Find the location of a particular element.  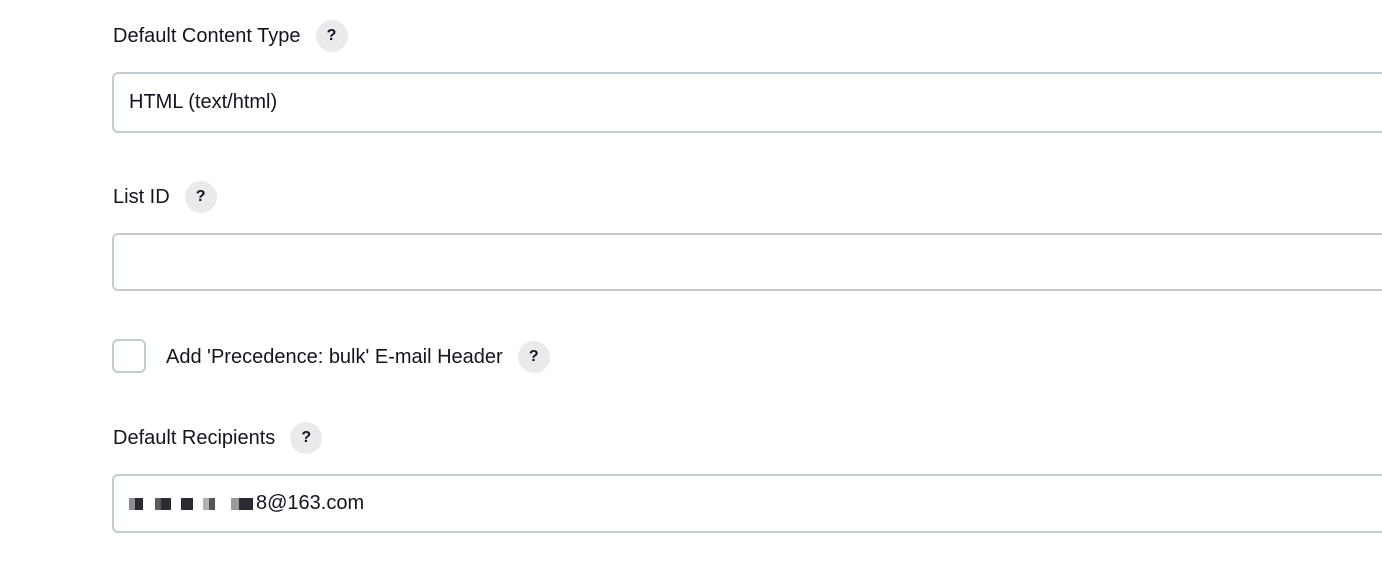

recipients-label-text: Default Recipients is located at coordinates (194, 437).